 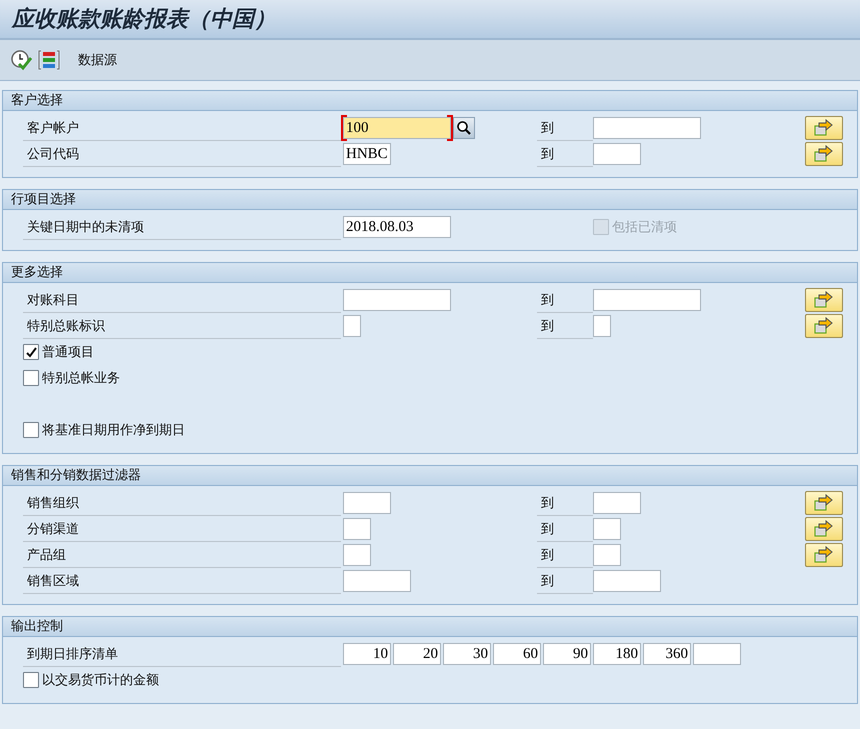 What do you see at coordinates (182, 555) in the screenshot?
I see `field-label: 产品组` at bounding box center [182, 555].